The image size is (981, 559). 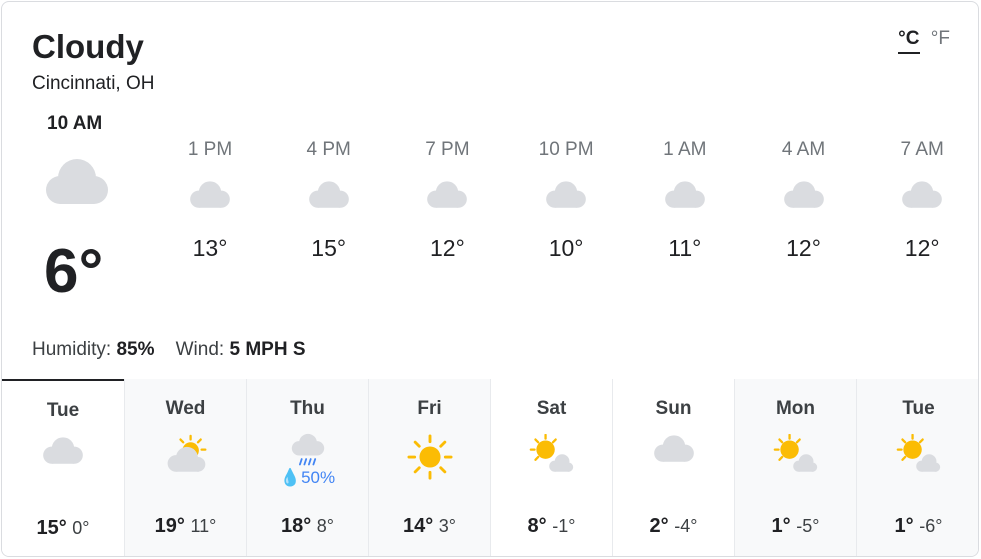 I want to click on hour-time: 10 PM, so click(x=566, y=149).